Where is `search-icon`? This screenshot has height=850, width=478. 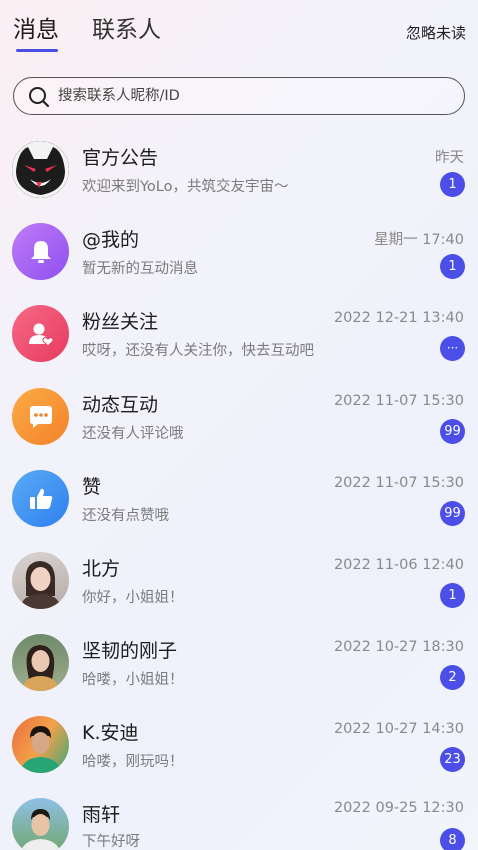
search-icon is located at coordinates (39, 97).